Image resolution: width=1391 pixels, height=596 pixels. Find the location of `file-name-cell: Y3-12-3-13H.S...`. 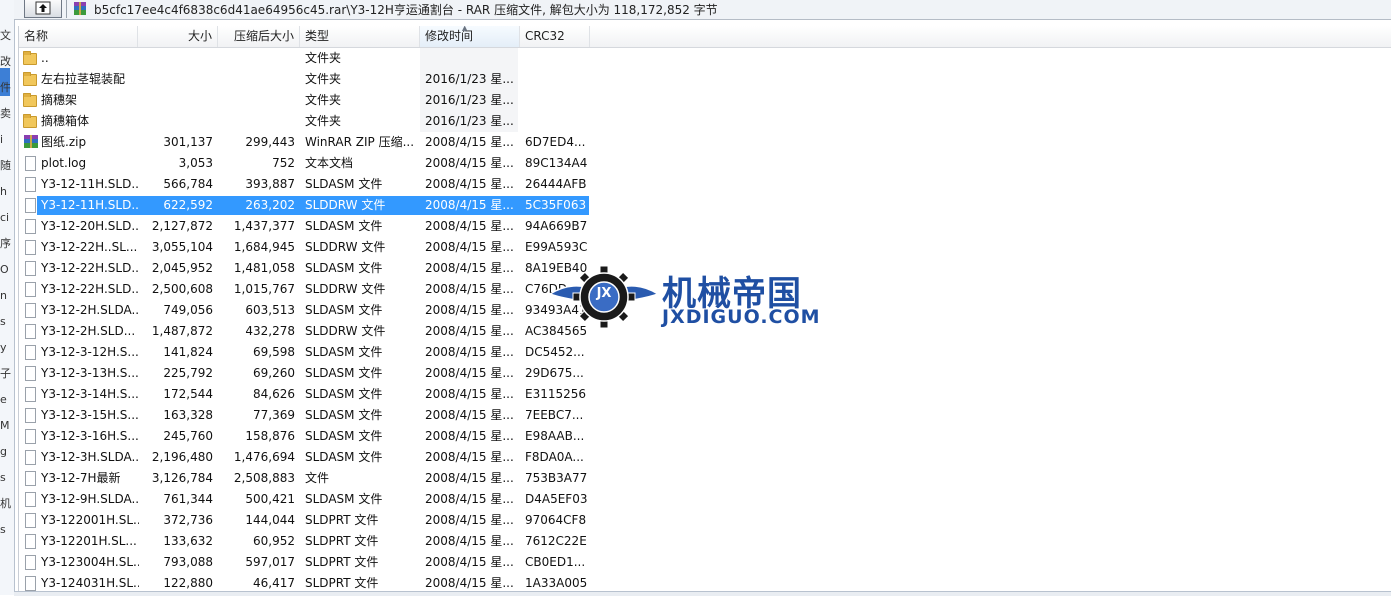

file-name-cell: Y3-12-3-13H.S... is located at coordinates (81, 373).